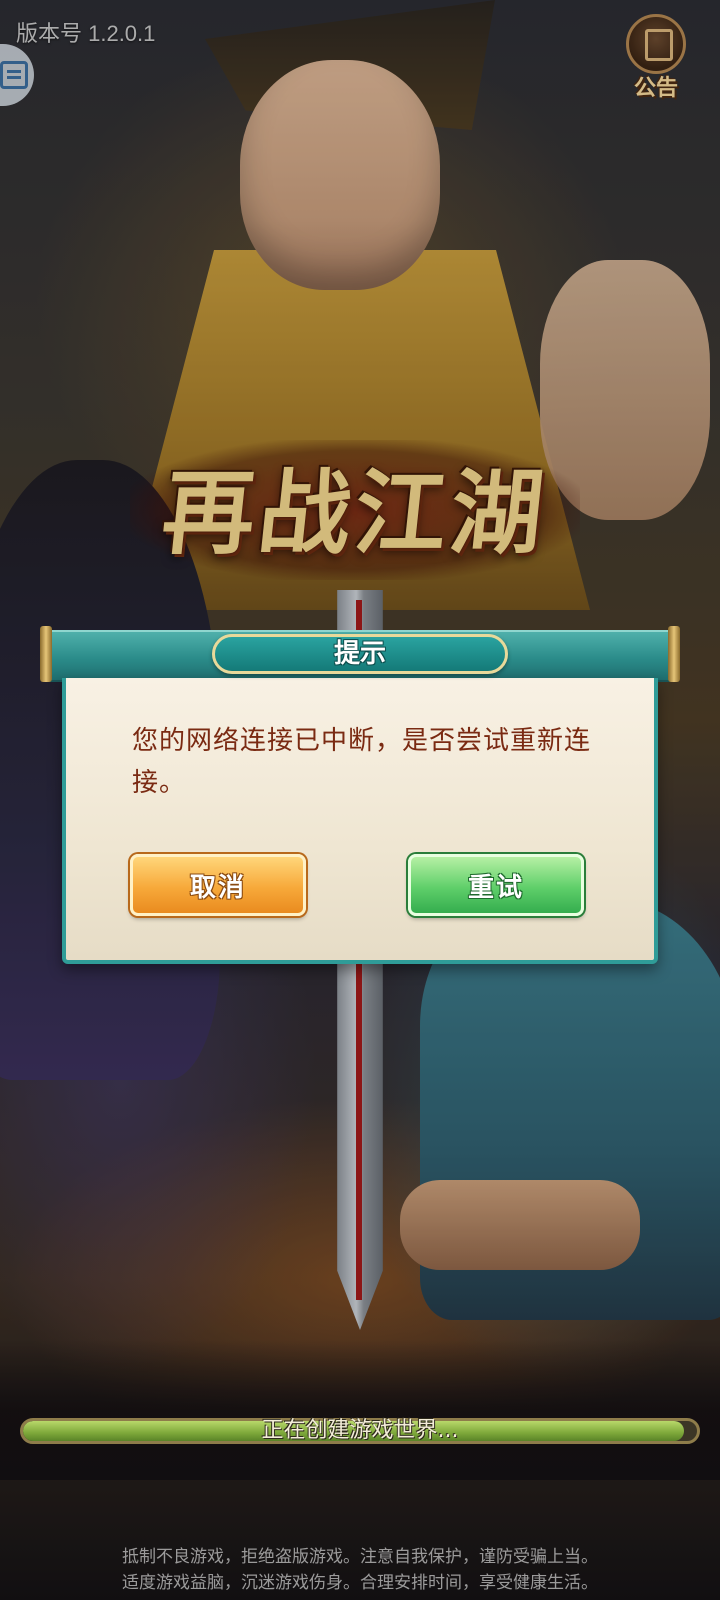 The height and width of the screenshot is (1600, 720). I want to click on scroll-rod-right, so click(674, 654).